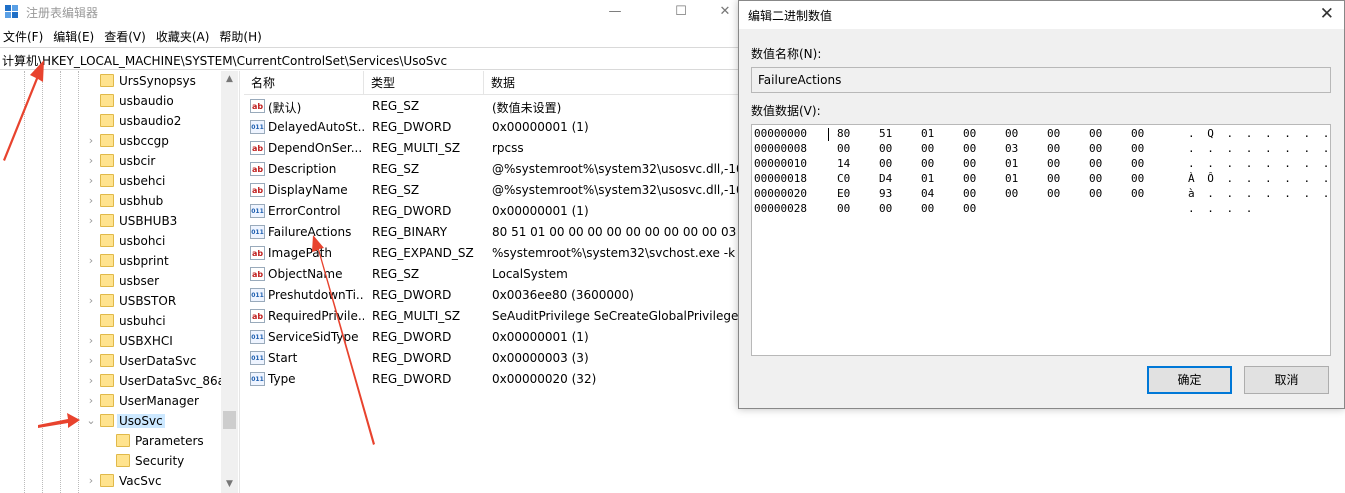  I want to click on tree-item-label: UsoSvc, so click(141, 421).